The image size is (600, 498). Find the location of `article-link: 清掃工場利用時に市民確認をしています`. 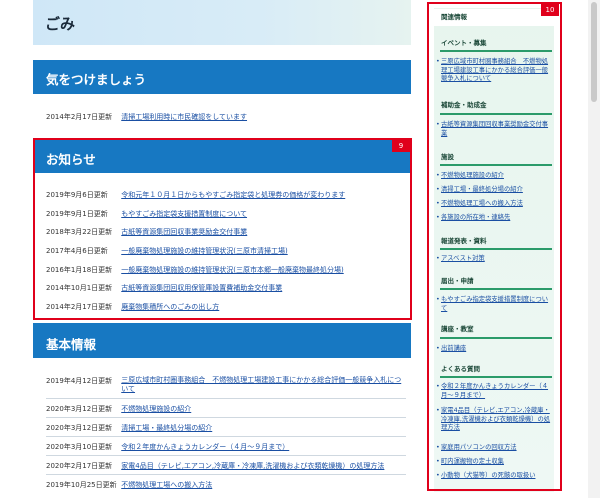

article-link: 清掃工場利用時に市民確認をしています is located at coordinates (184, 117).